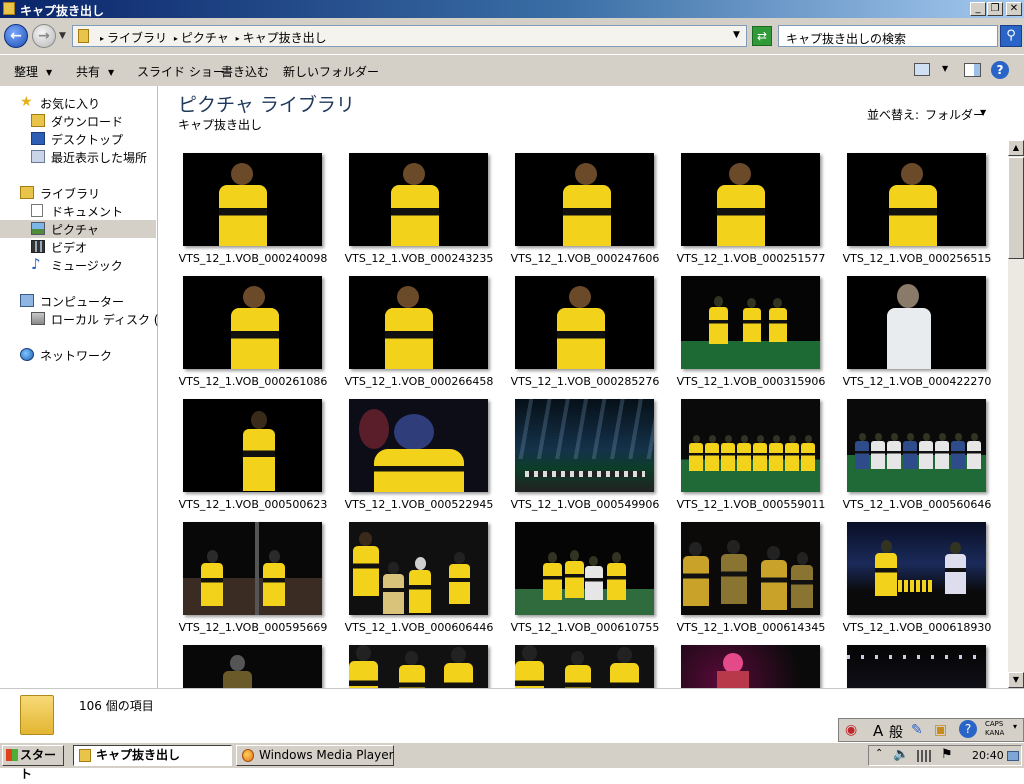 Image resolution: width=1024 pixels, height=784 pixels. I want to click on ime-icon: ◉, so click(851, 730).